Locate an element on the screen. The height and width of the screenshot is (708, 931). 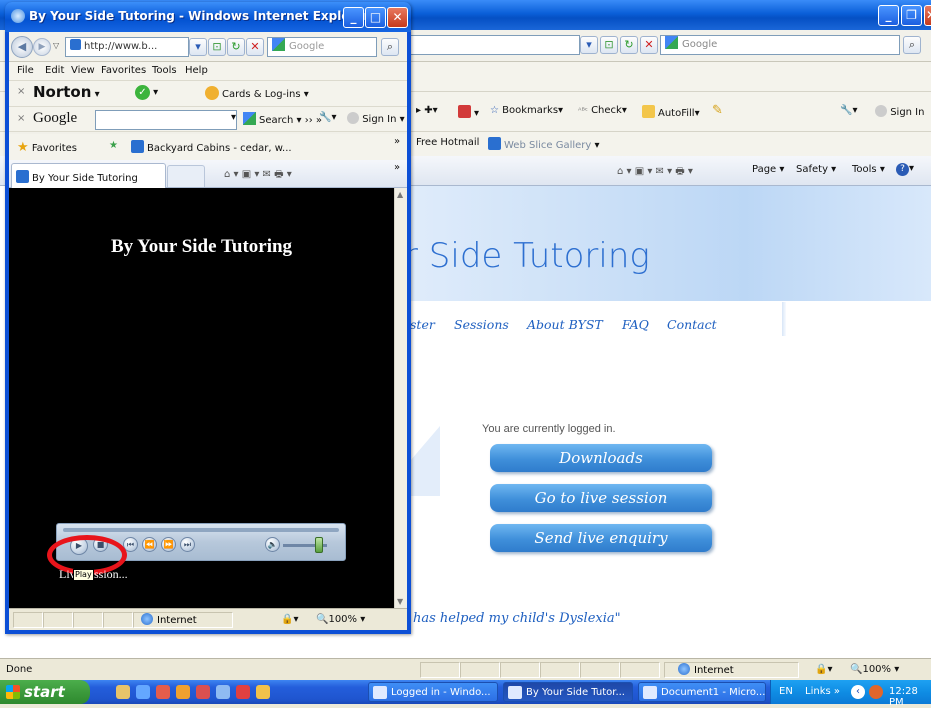
menu-view: View is located at coordinates (83, 70).